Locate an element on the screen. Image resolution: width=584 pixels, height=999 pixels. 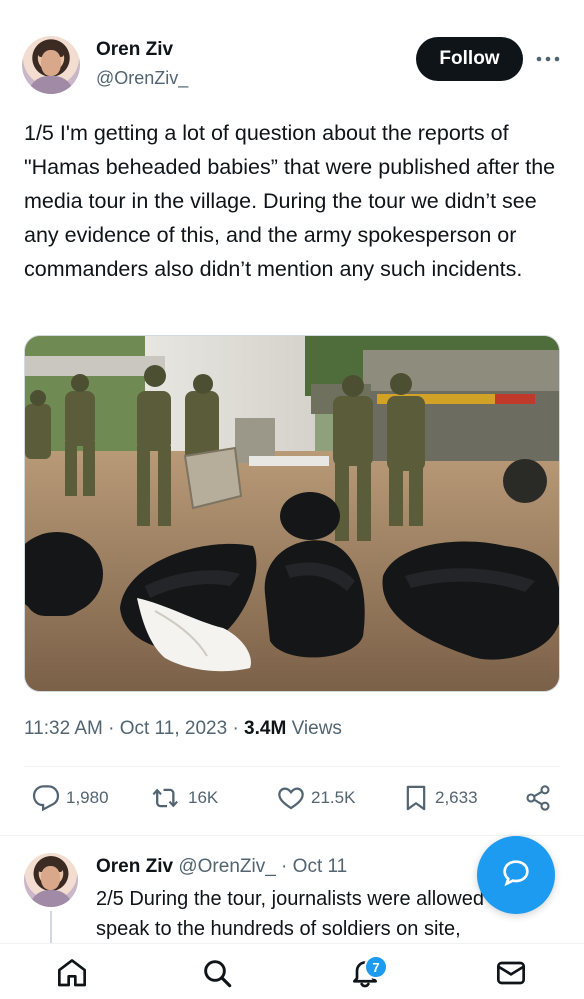
reply-icon is located at coordinates (46, 798).